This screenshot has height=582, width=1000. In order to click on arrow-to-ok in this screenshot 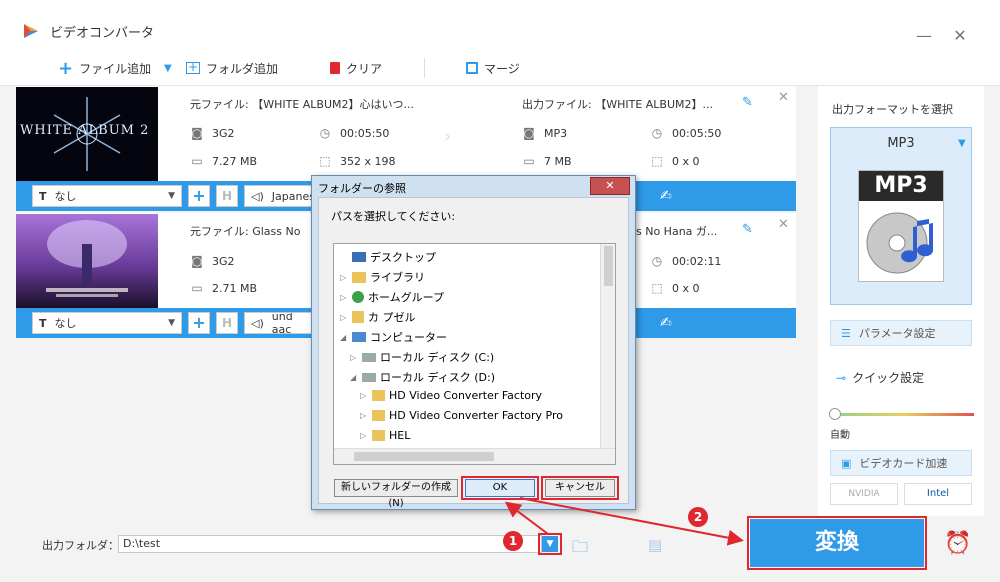, I will do `click(526, 518)`.